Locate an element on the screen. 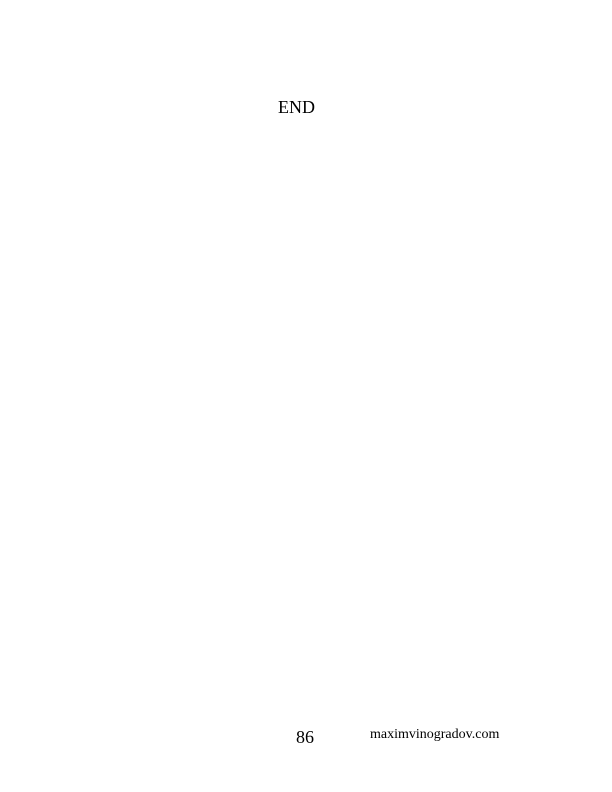  page-number: 86 is located at coordinates (305, 737).